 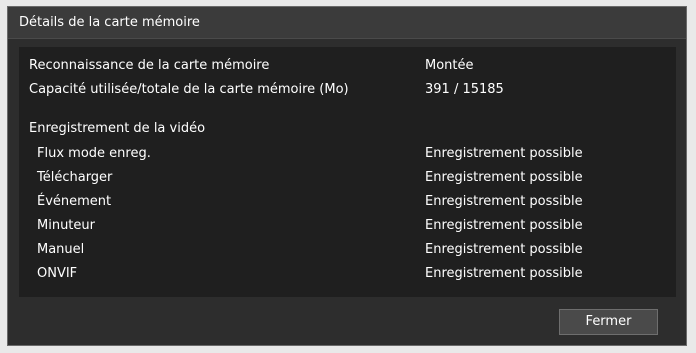 What do you see at coordinates (347, 131) in the screenshot?
I see `recording-section-header: Enregistrement de la vidéo` at bounding box center [347, 131].